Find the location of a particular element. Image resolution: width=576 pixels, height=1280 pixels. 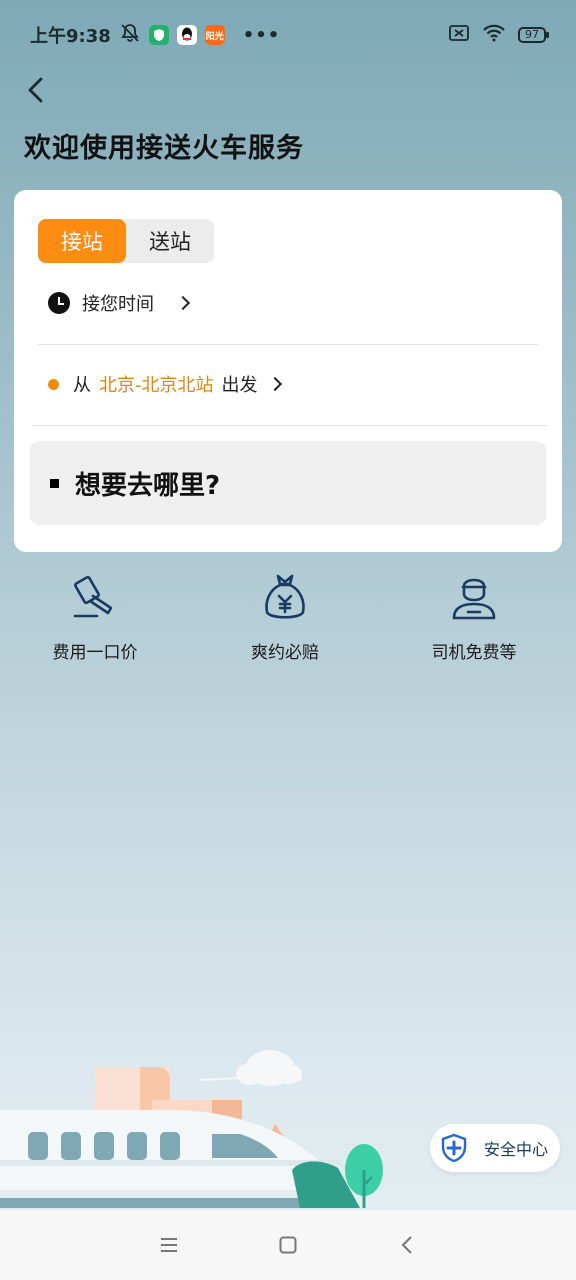

wifi-icon is located at coordinates (494, 35).